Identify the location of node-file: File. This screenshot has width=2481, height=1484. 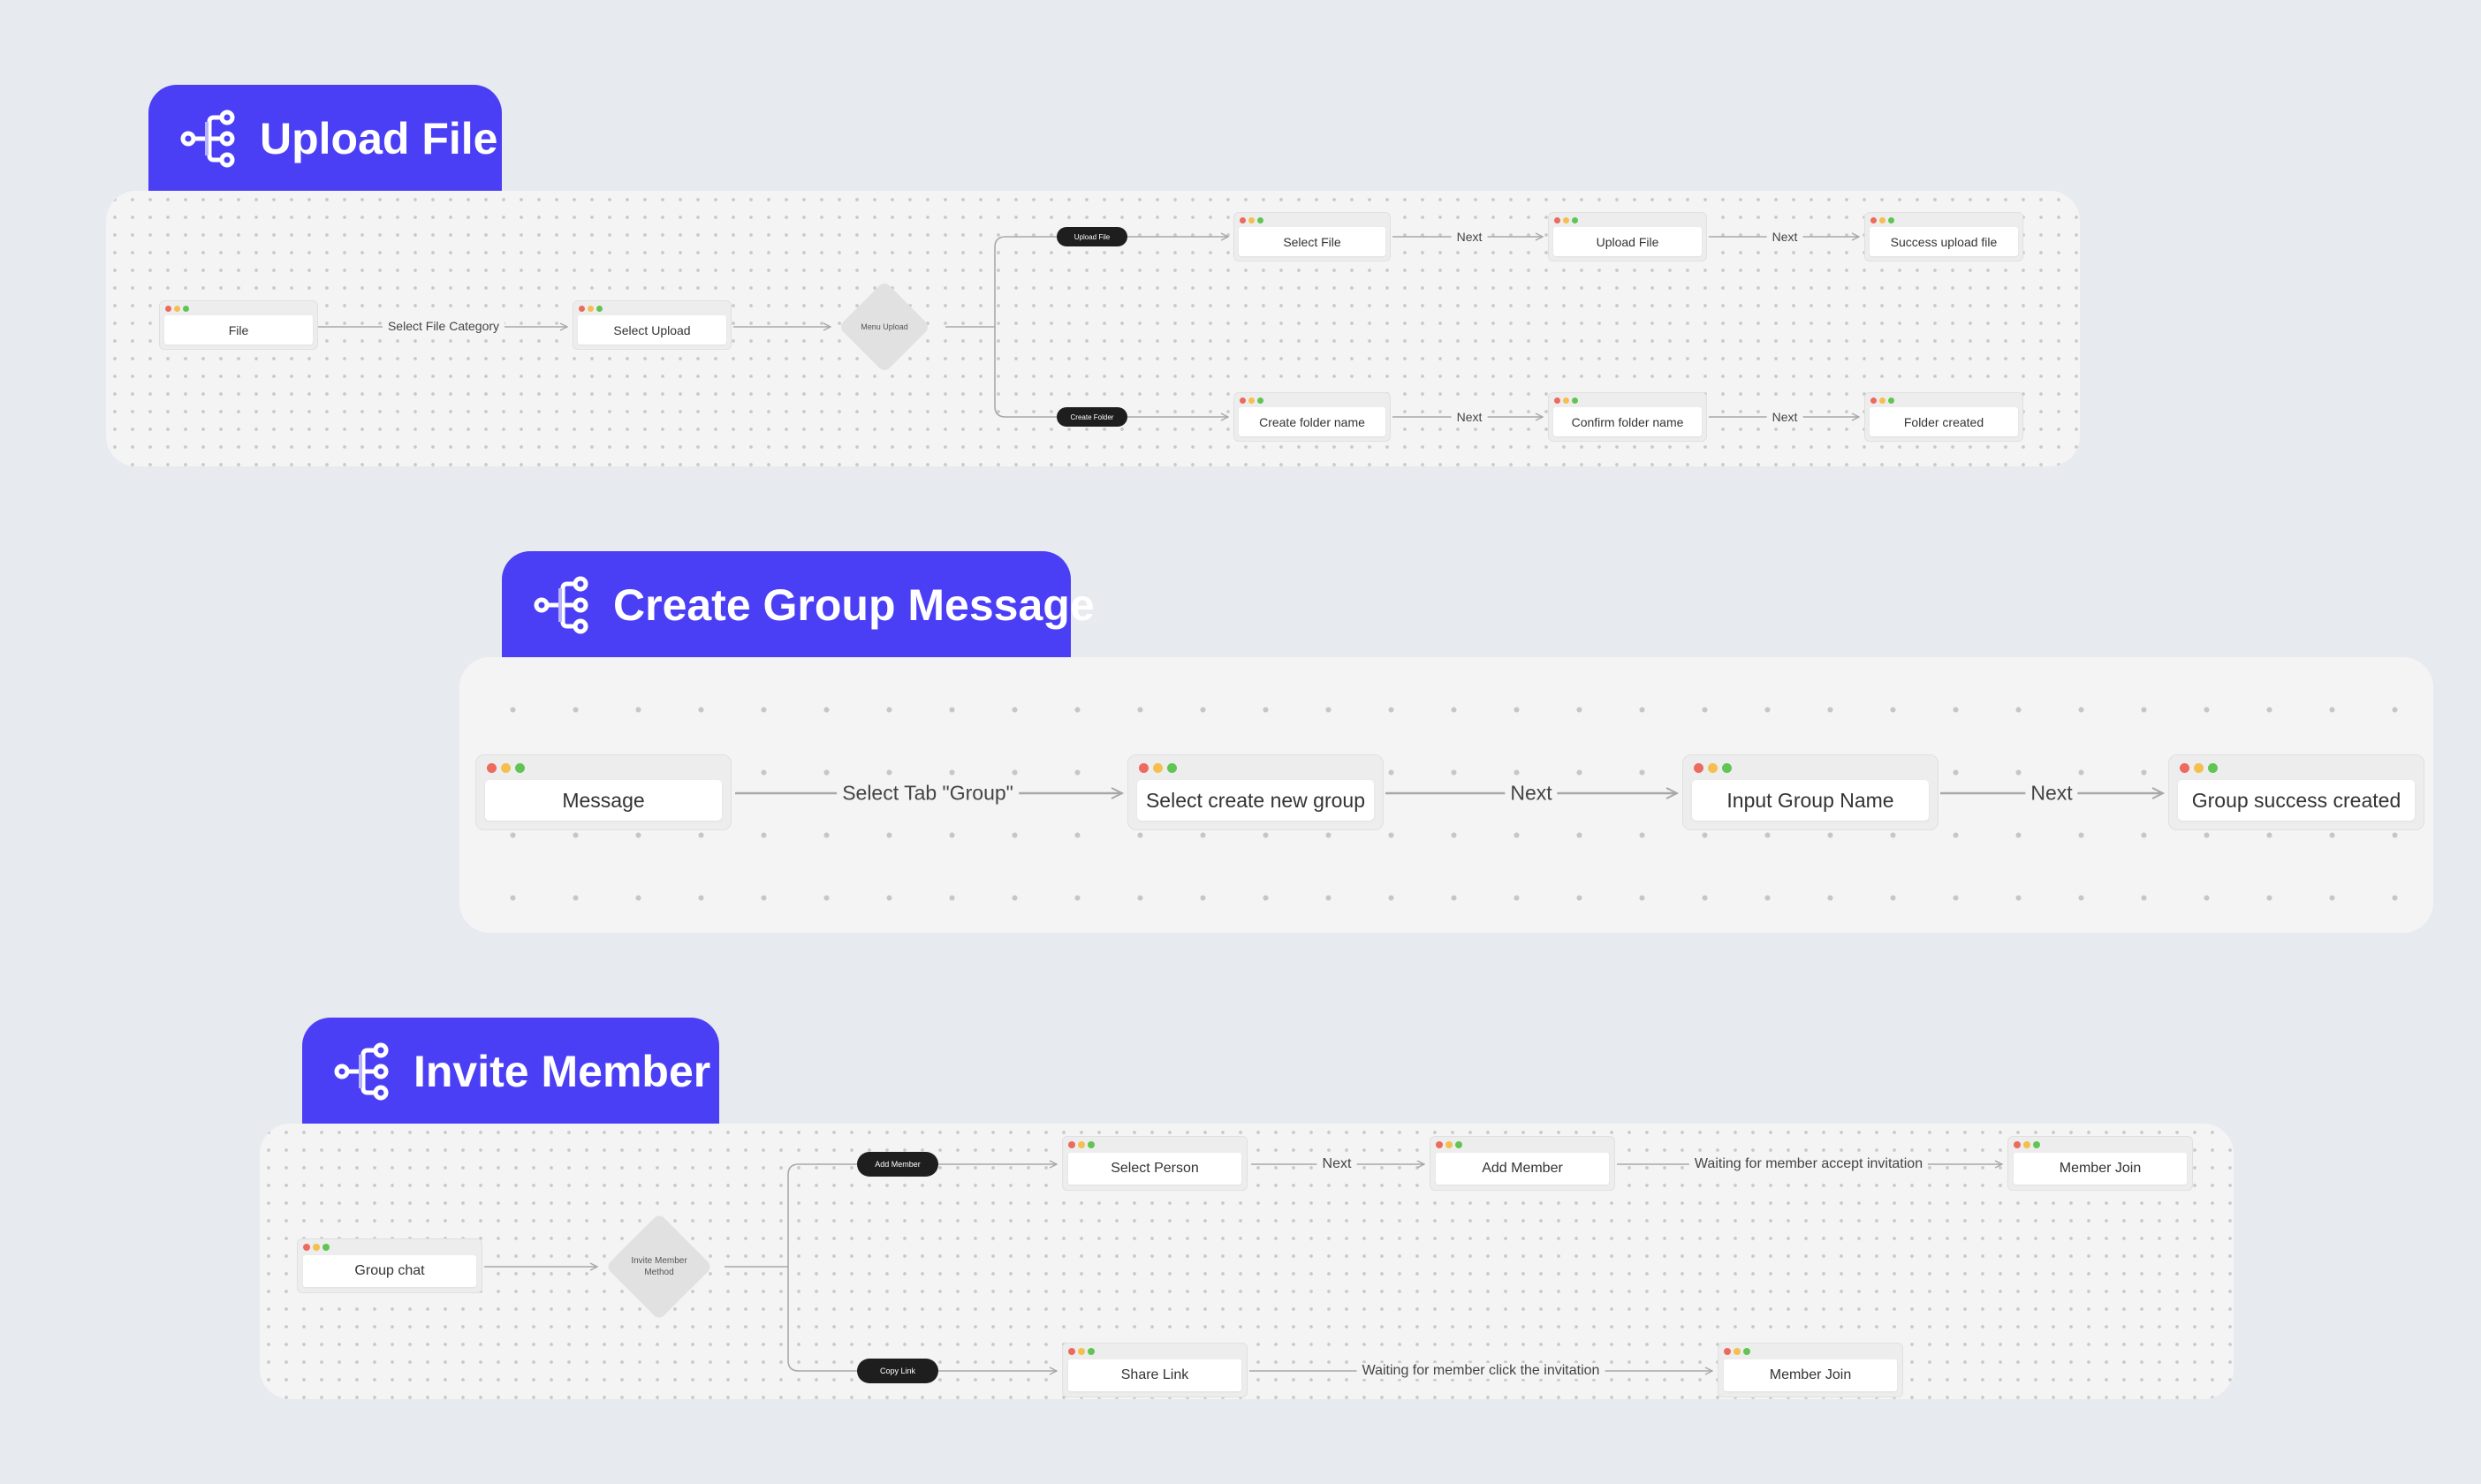
(238, 325).